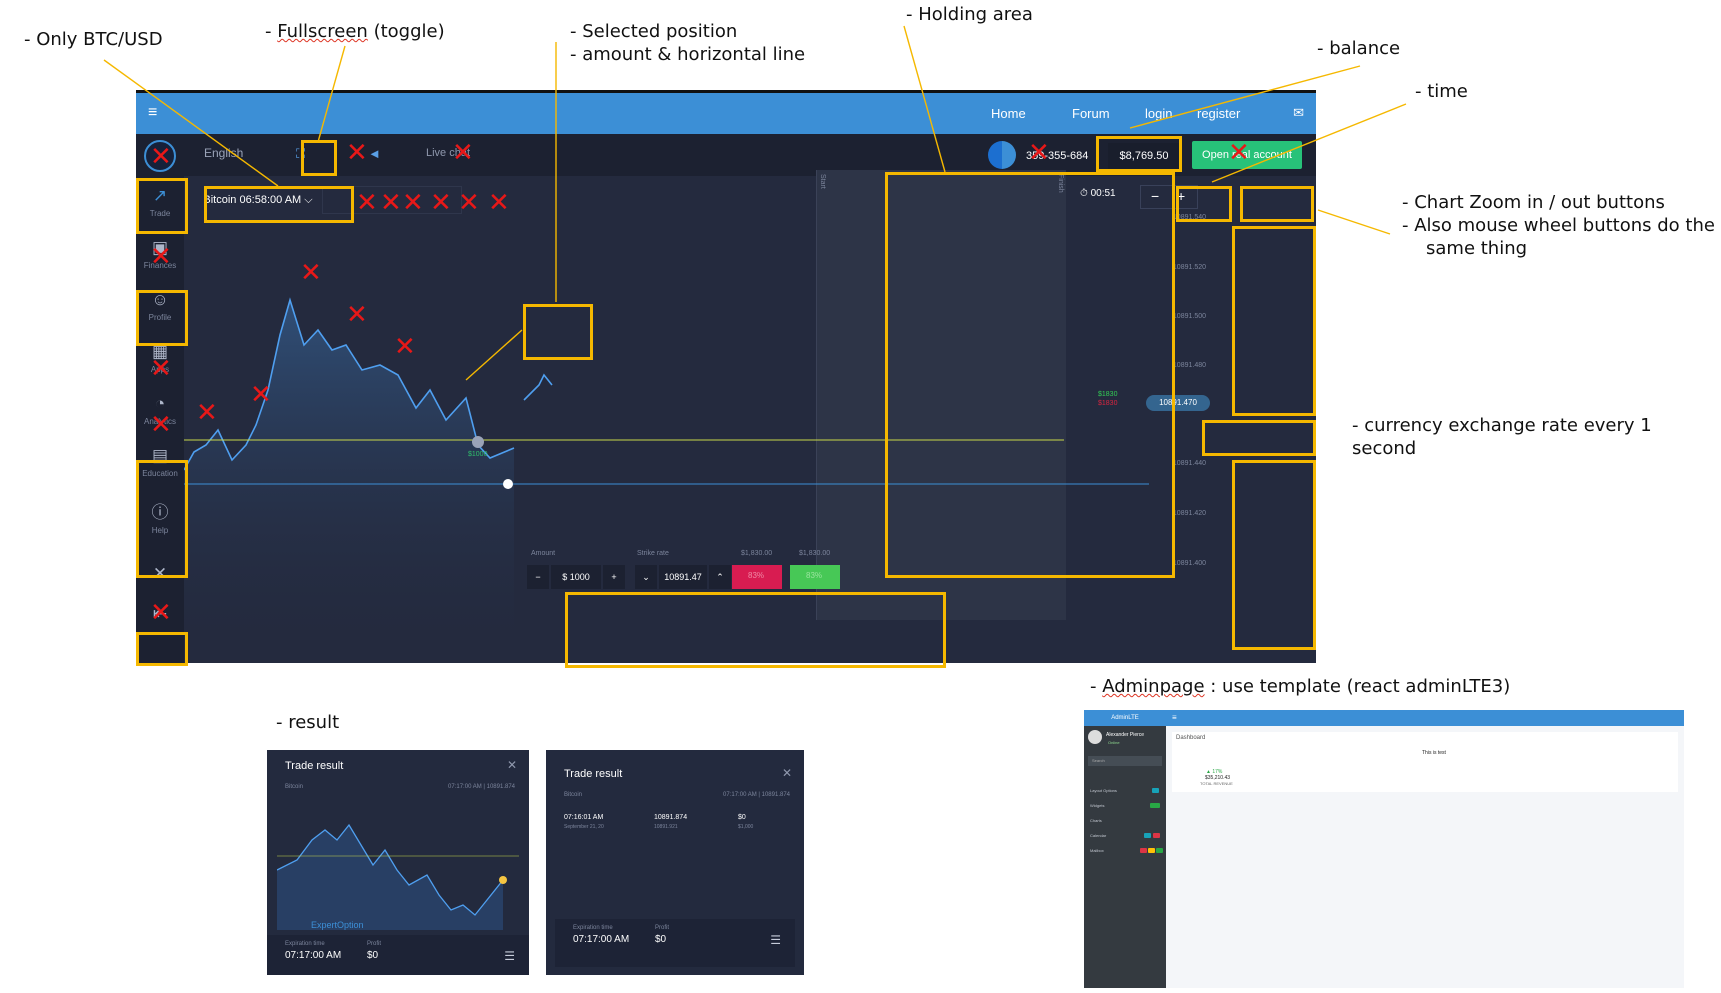 The height and width of the screenshot is (993, 1721). What do you see at coordinates (584, 827) in the screenshot?
I see `open-date: September 21, 20` at bounding box center [584, 827].